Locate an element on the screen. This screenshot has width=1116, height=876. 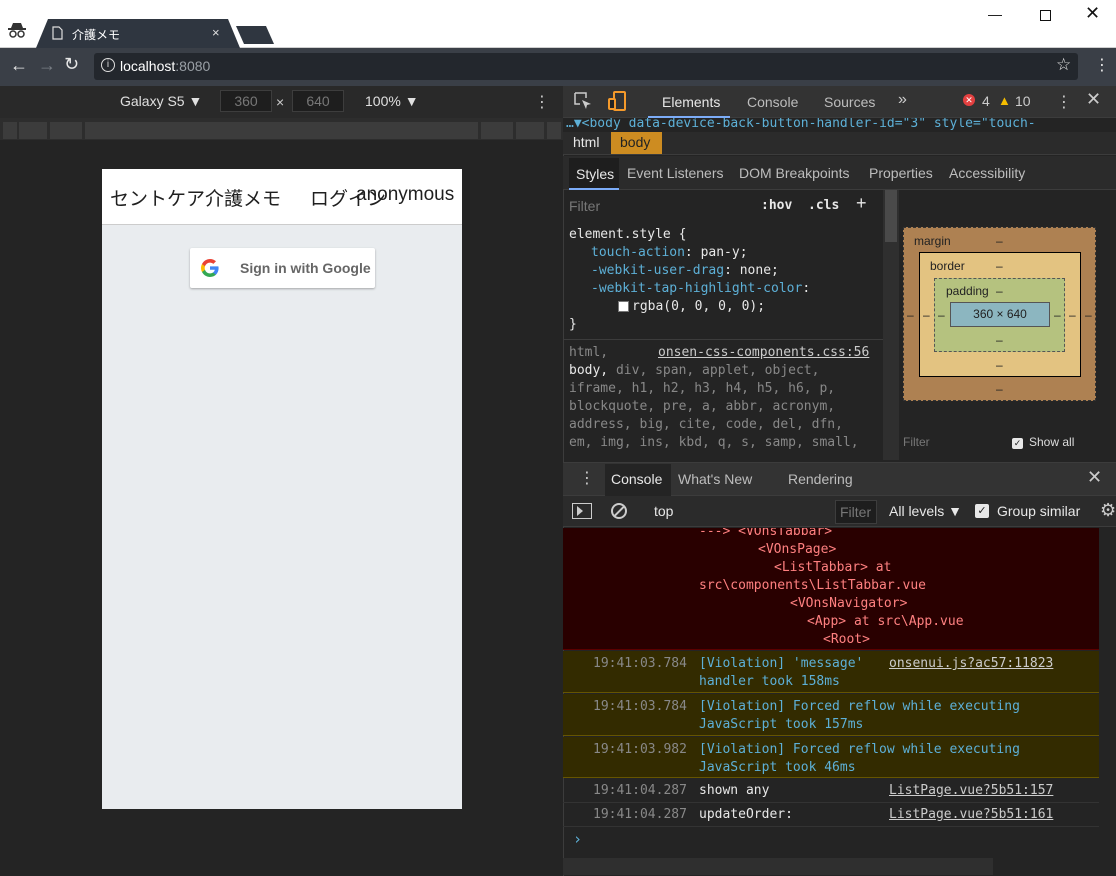
info-icon: i is located at coordinates (108, 65).